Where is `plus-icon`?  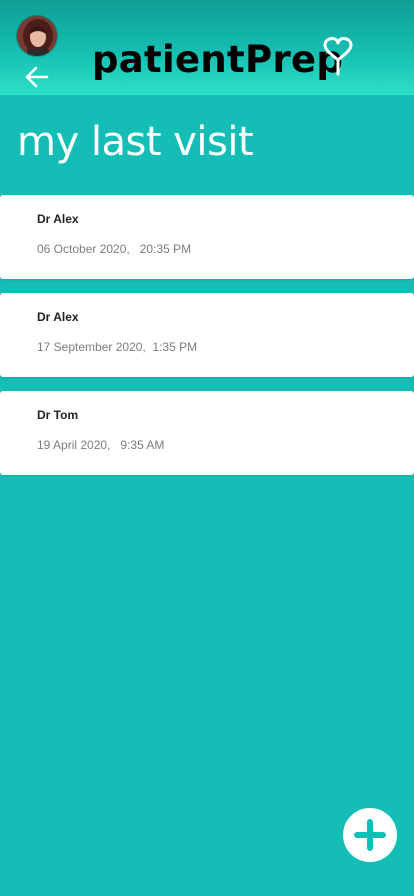 plus-icon is located at coordinates (370, 835).